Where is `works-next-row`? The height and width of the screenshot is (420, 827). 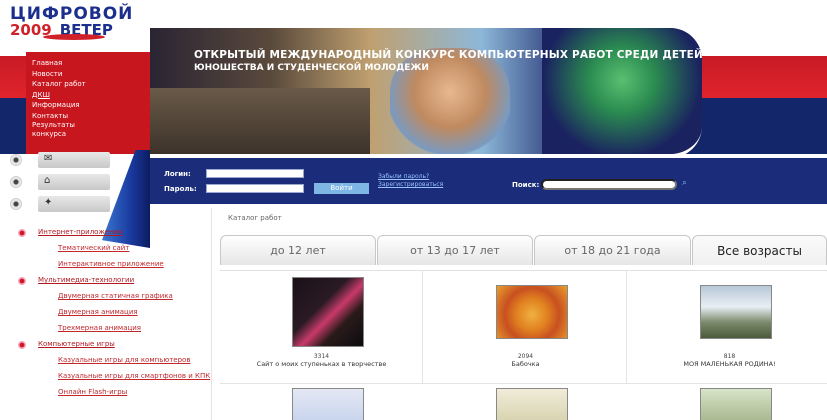 works-next-row is located at coordinates (523, 401).